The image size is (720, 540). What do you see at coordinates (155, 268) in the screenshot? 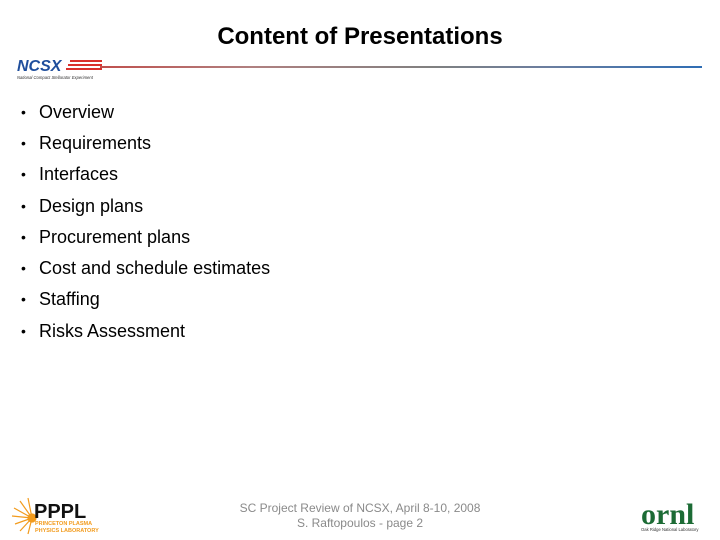
I see `bullet-text: Cost and schedule estimates` at bounding box center [155, 268].